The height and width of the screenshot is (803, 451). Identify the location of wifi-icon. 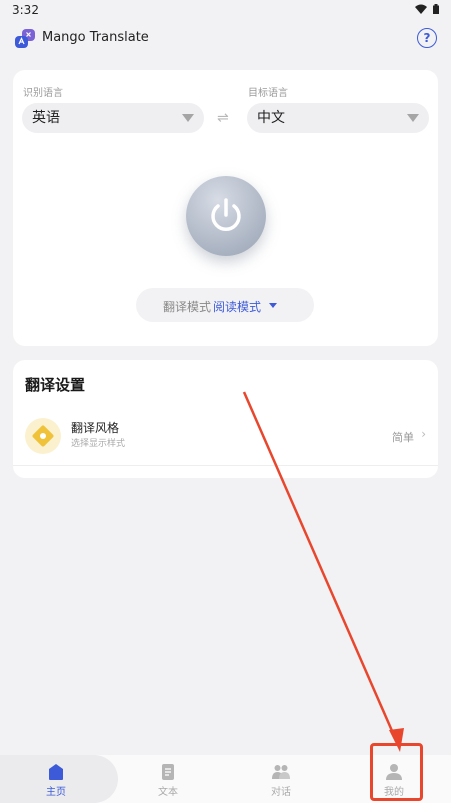
(421, 9).